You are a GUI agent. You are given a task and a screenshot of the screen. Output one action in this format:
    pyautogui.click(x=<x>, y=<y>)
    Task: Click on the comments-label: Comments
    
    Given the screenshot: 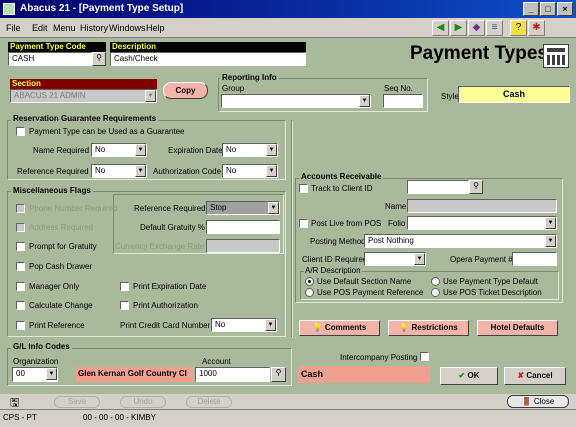 What is the action you would take?
    pyautogui.click(x=345, y=327)
    